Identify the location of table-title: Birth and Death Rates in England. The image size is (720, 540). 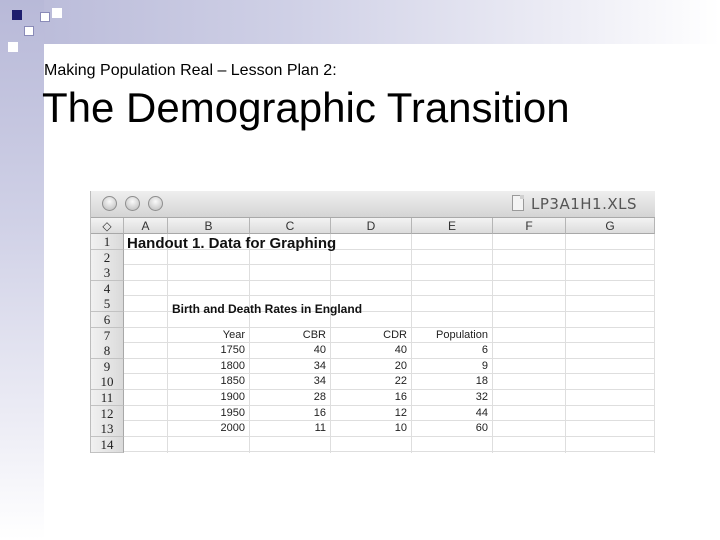
(267, 309).